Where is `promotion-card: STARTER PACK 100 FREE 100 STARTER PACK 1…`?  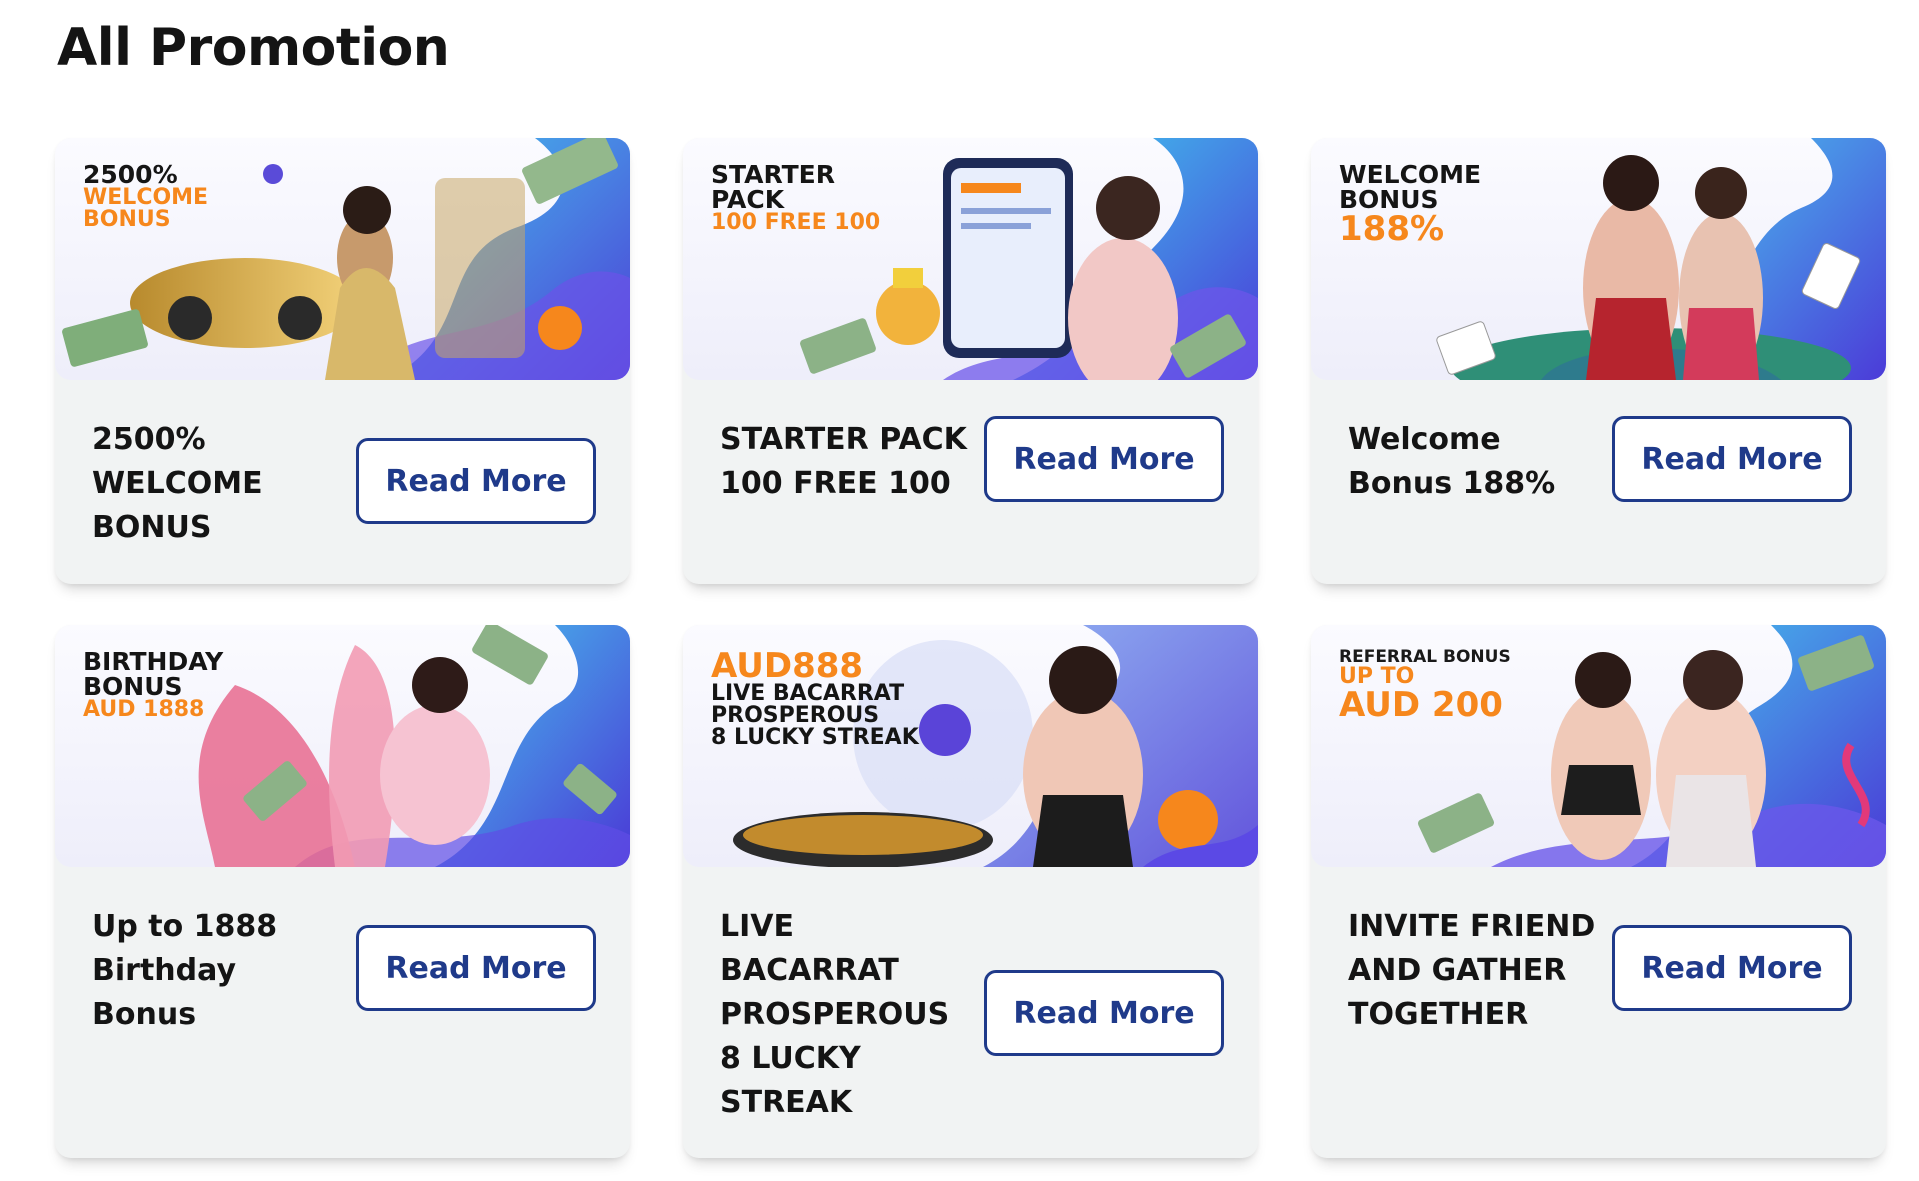
promotion-card: STARTER PACK 100 FREE 100 STARTER PACK 1… is located at coordinates (970, 361).